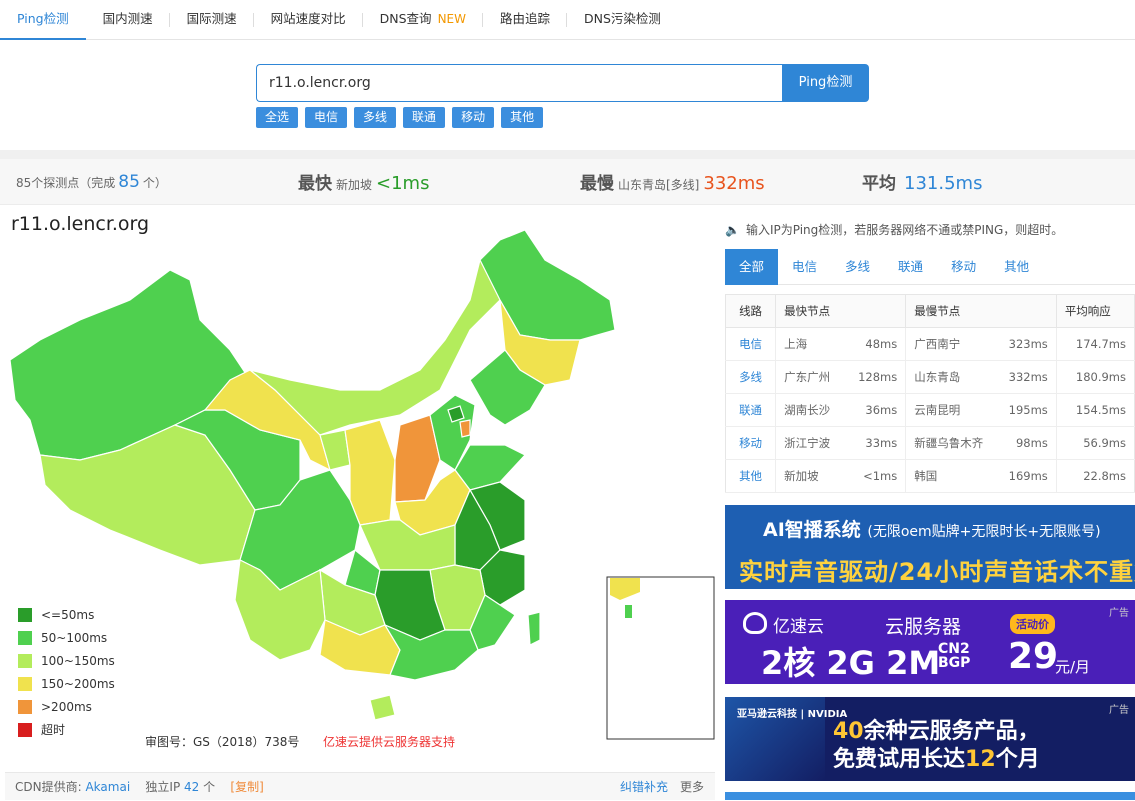 The width and height of the screenshot is (1135, 801). Describe the element at coordinates (984, 532) in the screenshot. I see `ad1-subtitle: (无限oem贴牌+无限时长+无限账号)` at that location.